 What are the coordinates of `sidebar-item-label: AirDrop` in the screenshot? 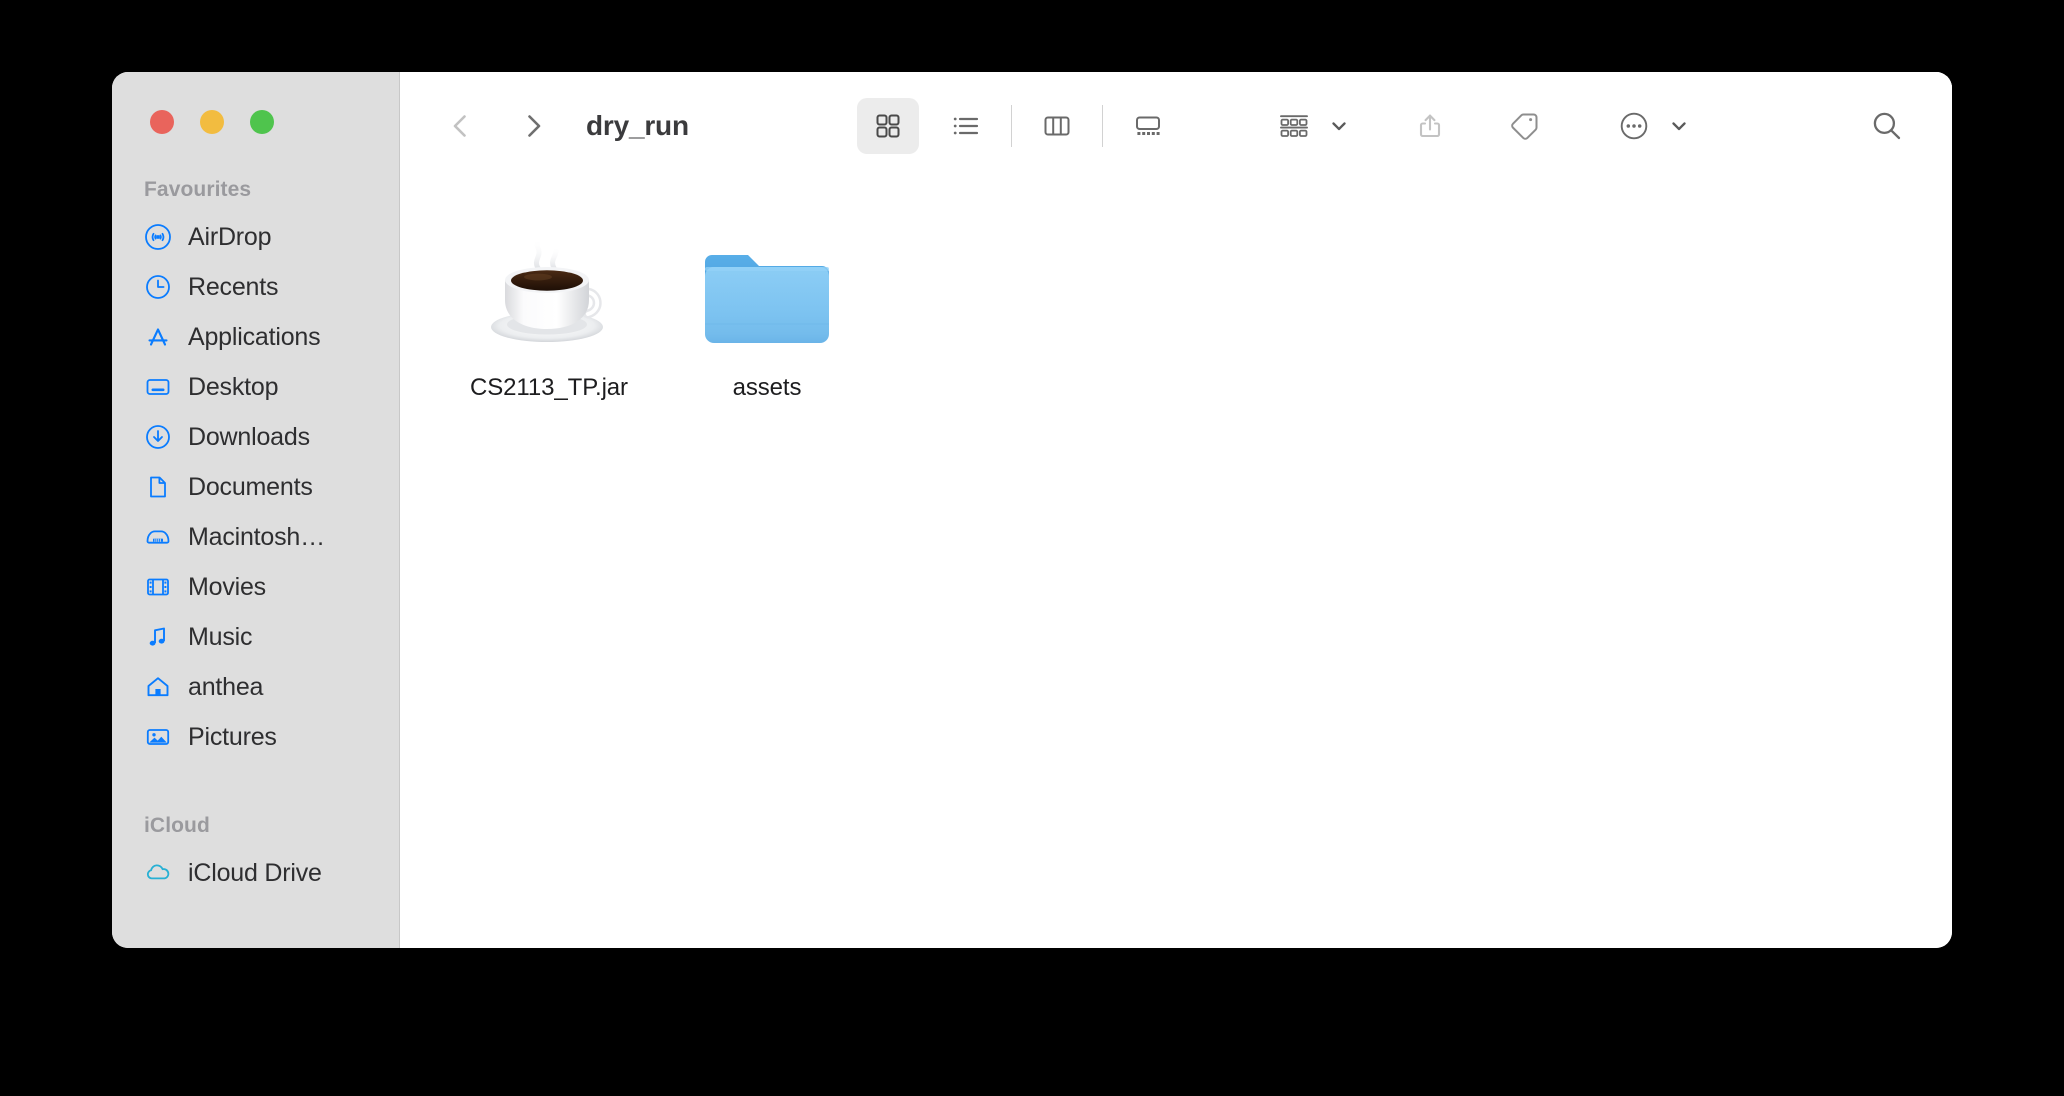 It's located at (230, 236).